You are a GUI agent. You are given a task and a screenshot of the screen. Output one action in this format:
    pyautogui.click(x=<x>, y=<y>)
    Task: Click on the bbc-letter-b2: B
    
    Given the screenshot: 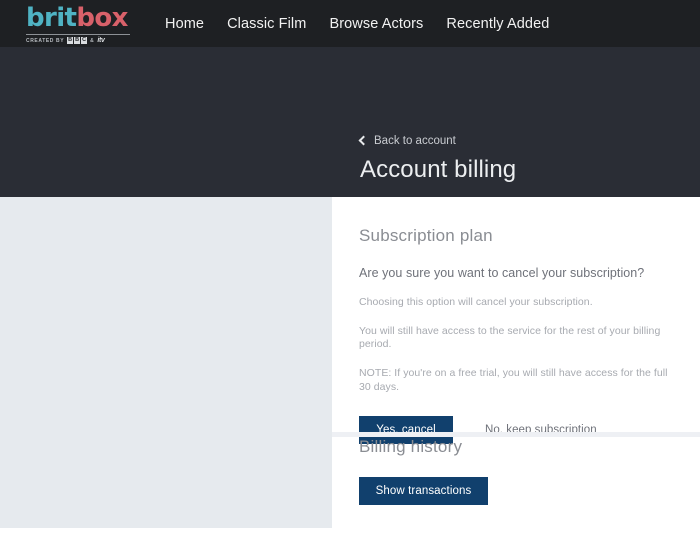 What is the action you would take?
    pyautogui.click(x=77, y=40)
    